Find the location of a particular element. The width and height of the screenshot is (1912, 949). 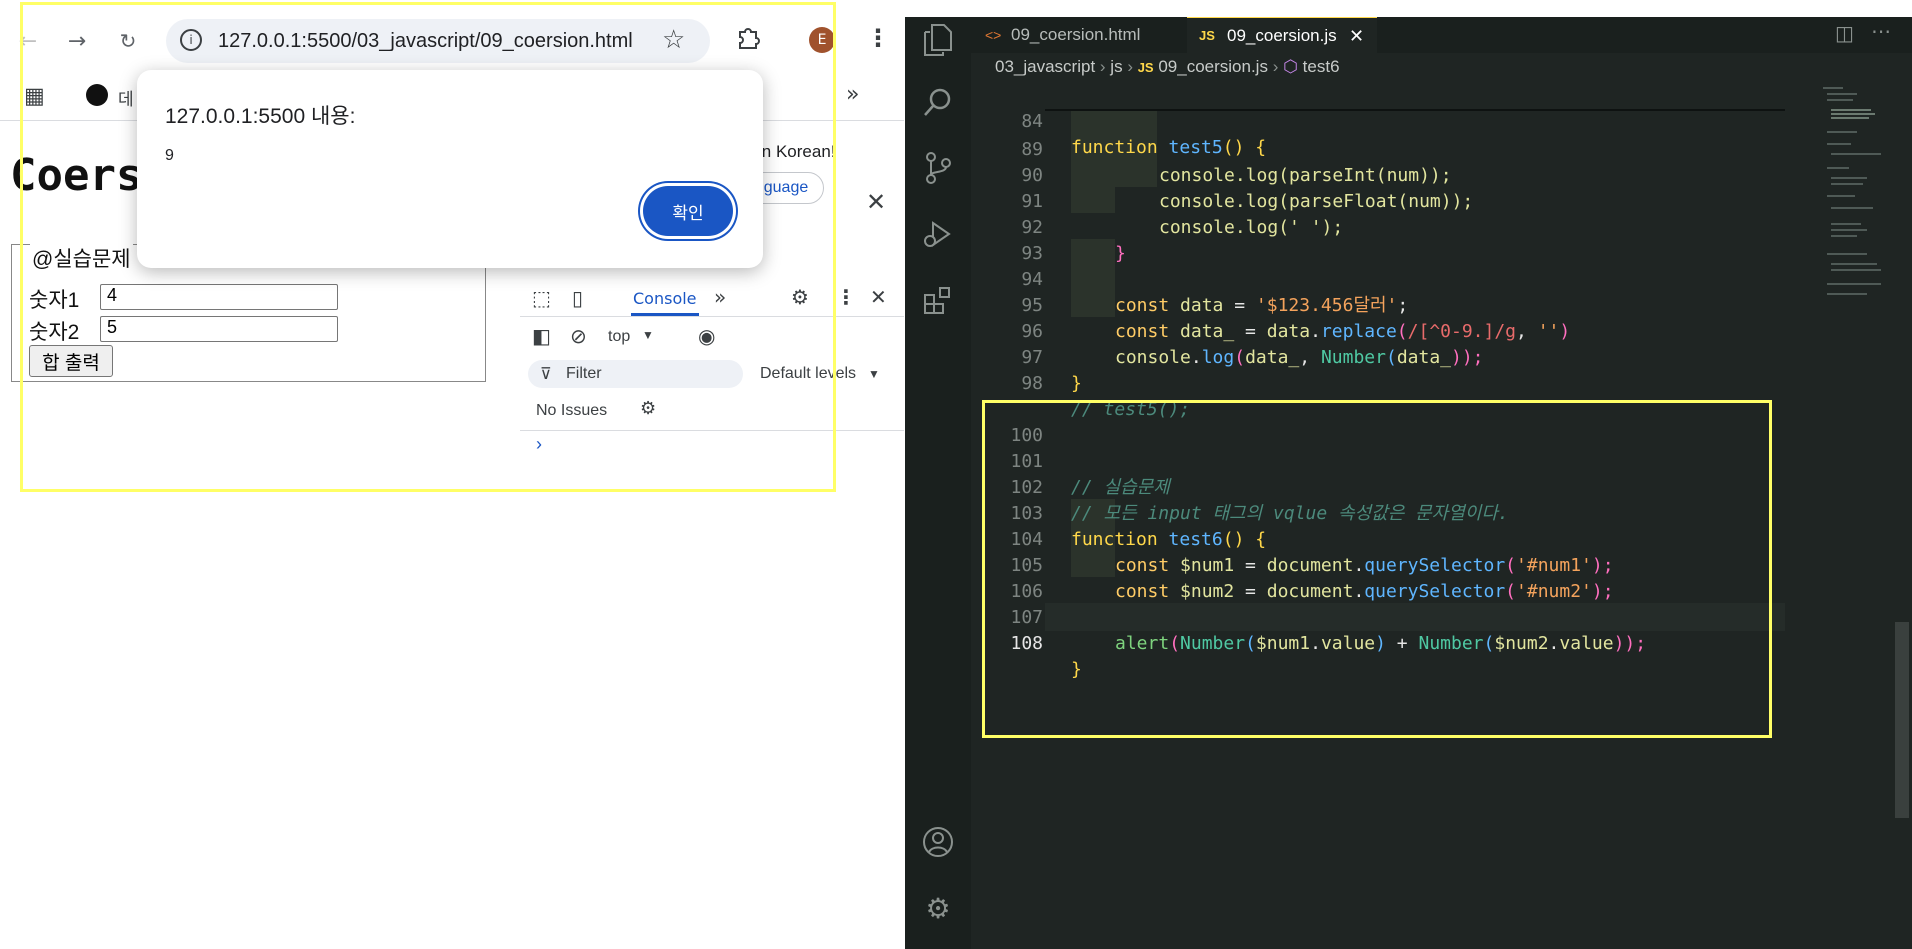

tab-09-coersion-html: <> 09_coersion.html is located at coordinates (1079, 35).